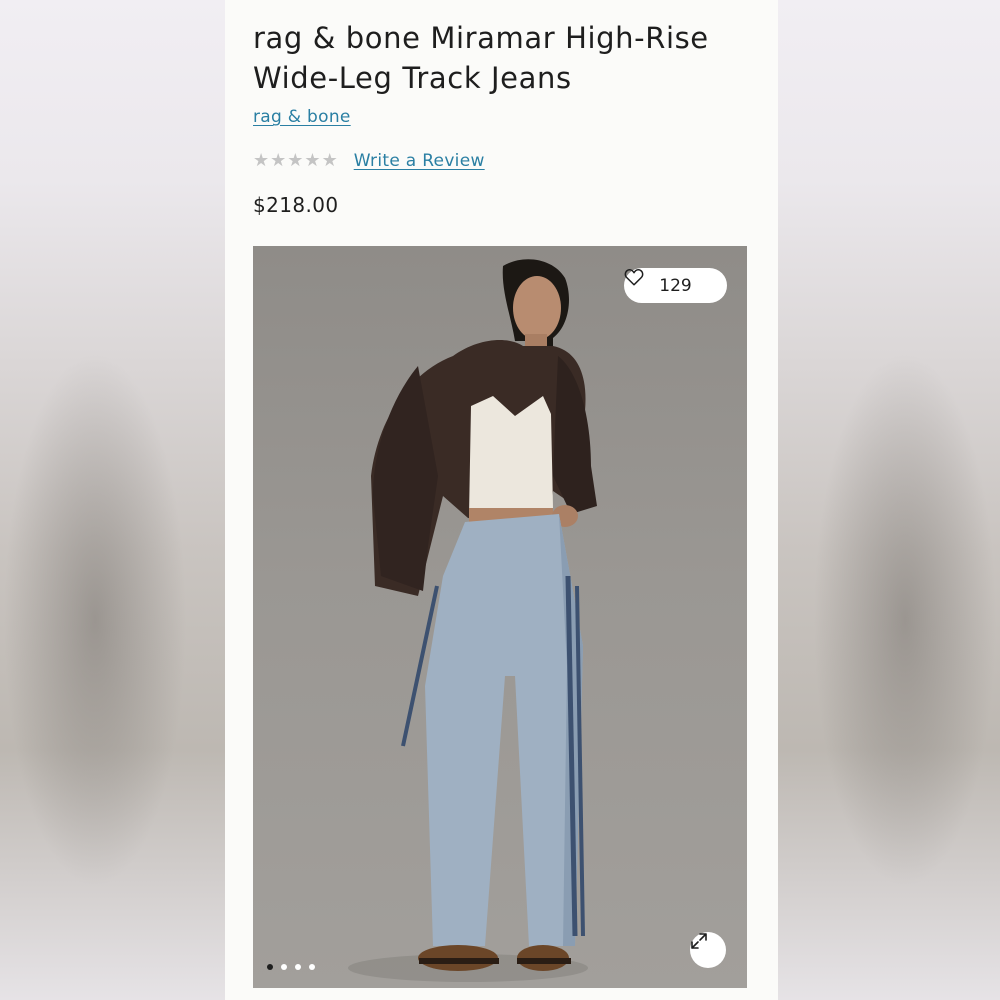 This screenshot has height=1000, width=1000. I want to click on like-count: 129, so click(675, 285).